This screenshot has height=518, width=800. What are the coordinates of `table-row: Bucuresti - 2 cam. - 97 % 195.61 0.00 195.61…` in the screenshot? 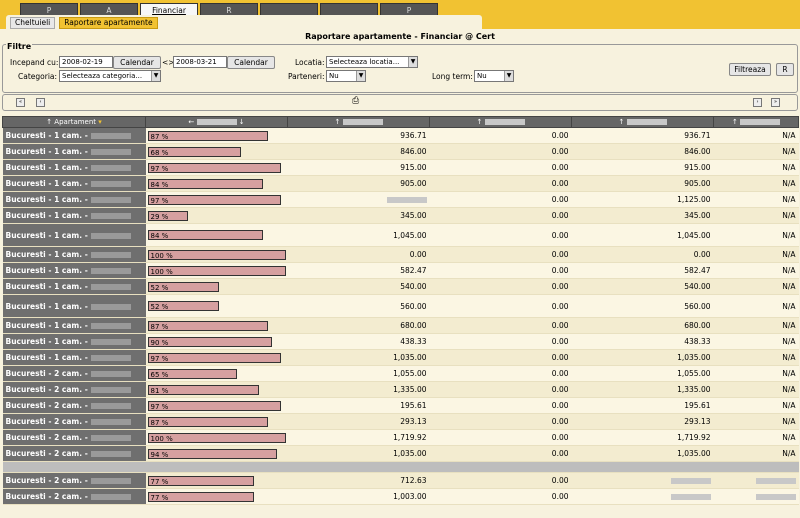 It's located at (400, 405).